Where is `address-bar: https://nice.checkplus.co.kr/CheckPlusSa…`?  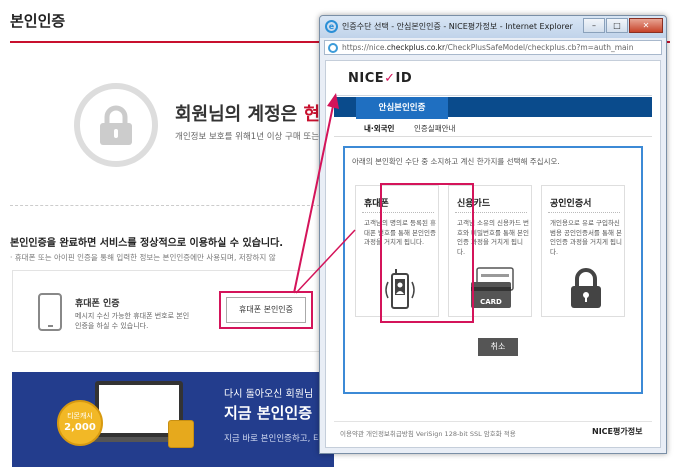
address-bar: https://nice.checkplus.co.kr/CheckPlusSa… is located at coordinates (493, 47).